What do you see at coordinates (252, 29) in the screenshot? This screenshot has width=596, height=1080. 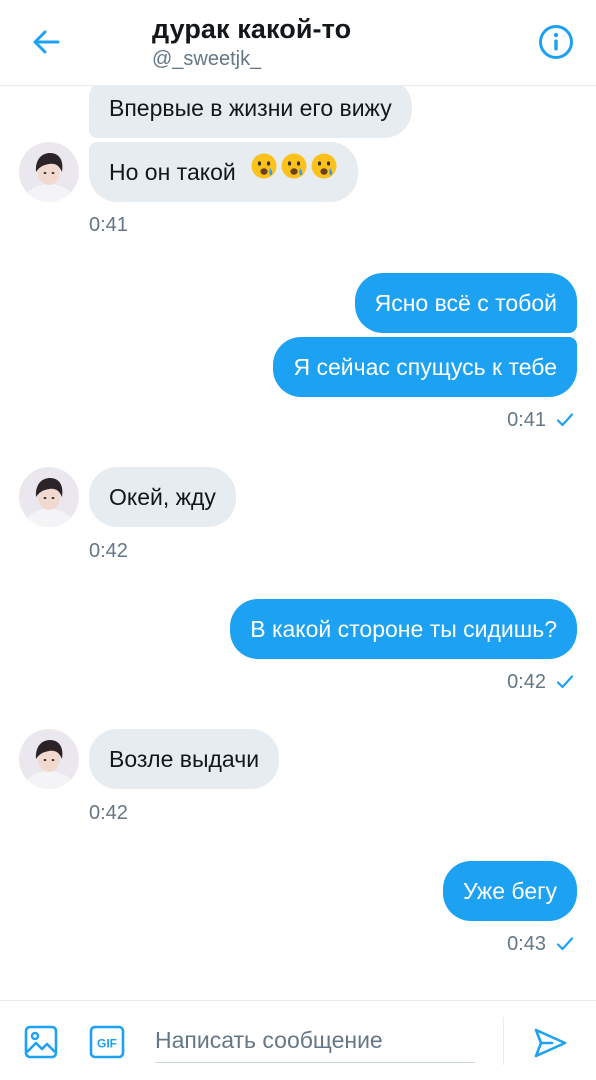 I see `conversation-title: дурак какой-то` at bounding box center [252, 29].